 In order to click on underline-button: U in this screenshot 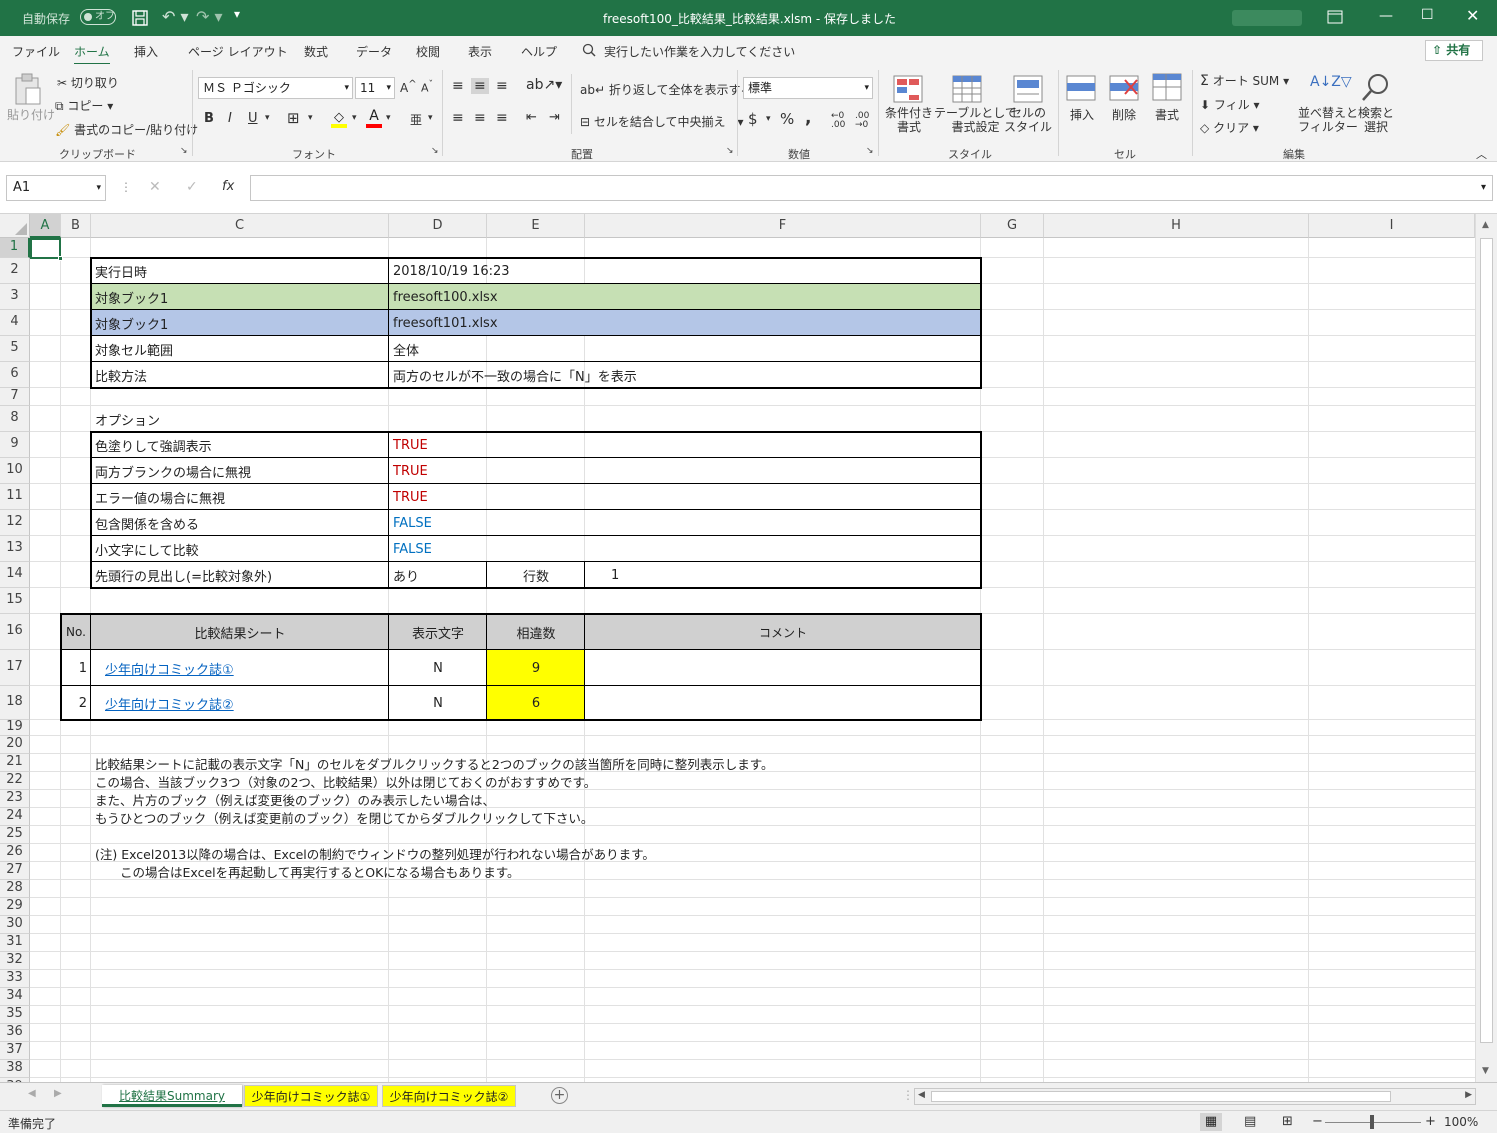, I will do `click(253, 118)`.